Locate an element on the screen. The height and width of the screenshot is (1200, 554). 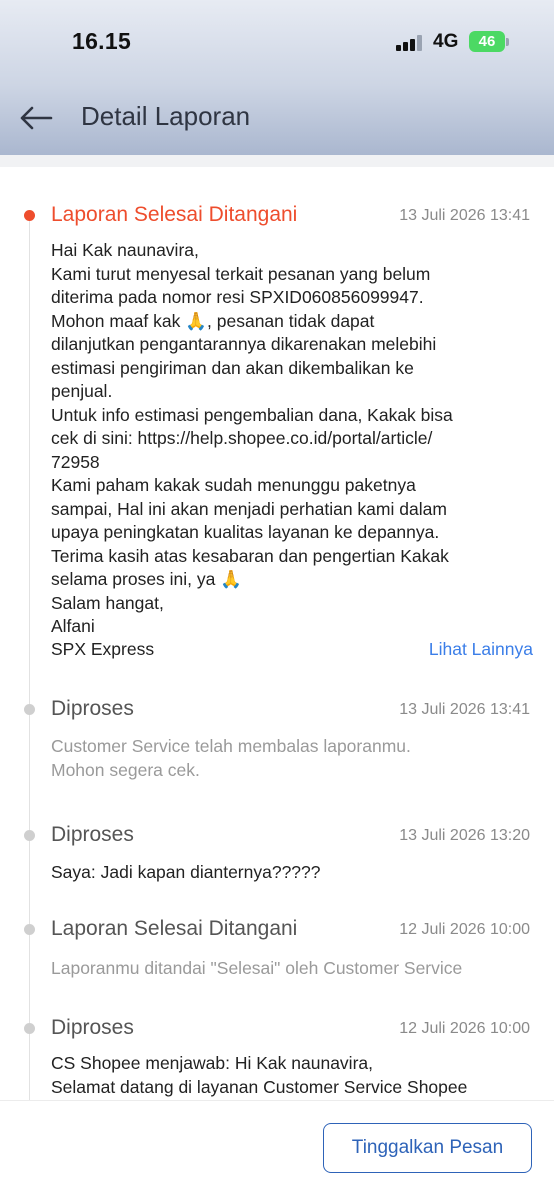
message-line: Alfani is located at coordinates (73, 626).